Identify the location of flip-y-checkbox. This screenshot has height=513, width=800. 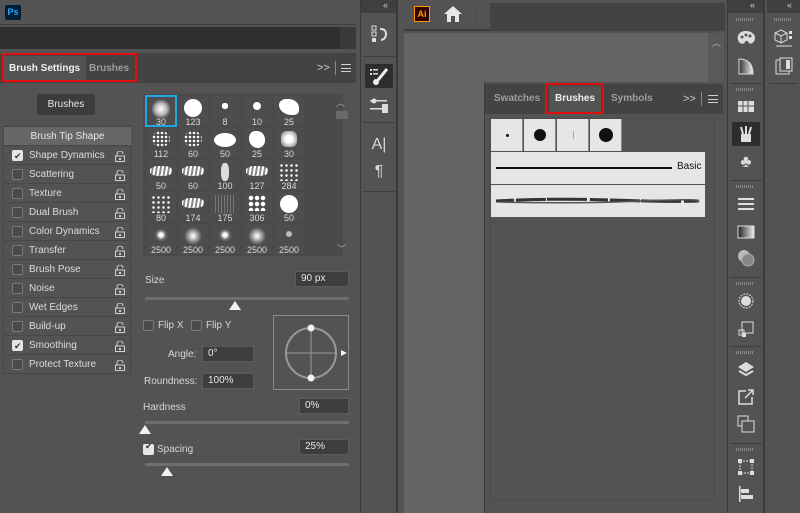
(196, 325).